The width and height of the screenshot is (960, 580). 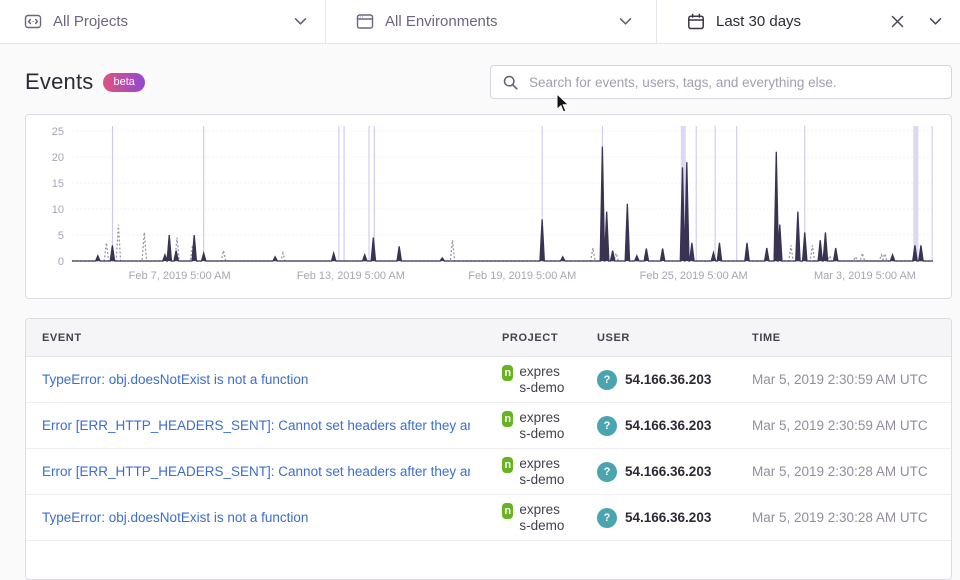 What do you see at coordinates (61, 236) in the screenshot?
I see `svg-text: 5` at bounding box center [61, 236].